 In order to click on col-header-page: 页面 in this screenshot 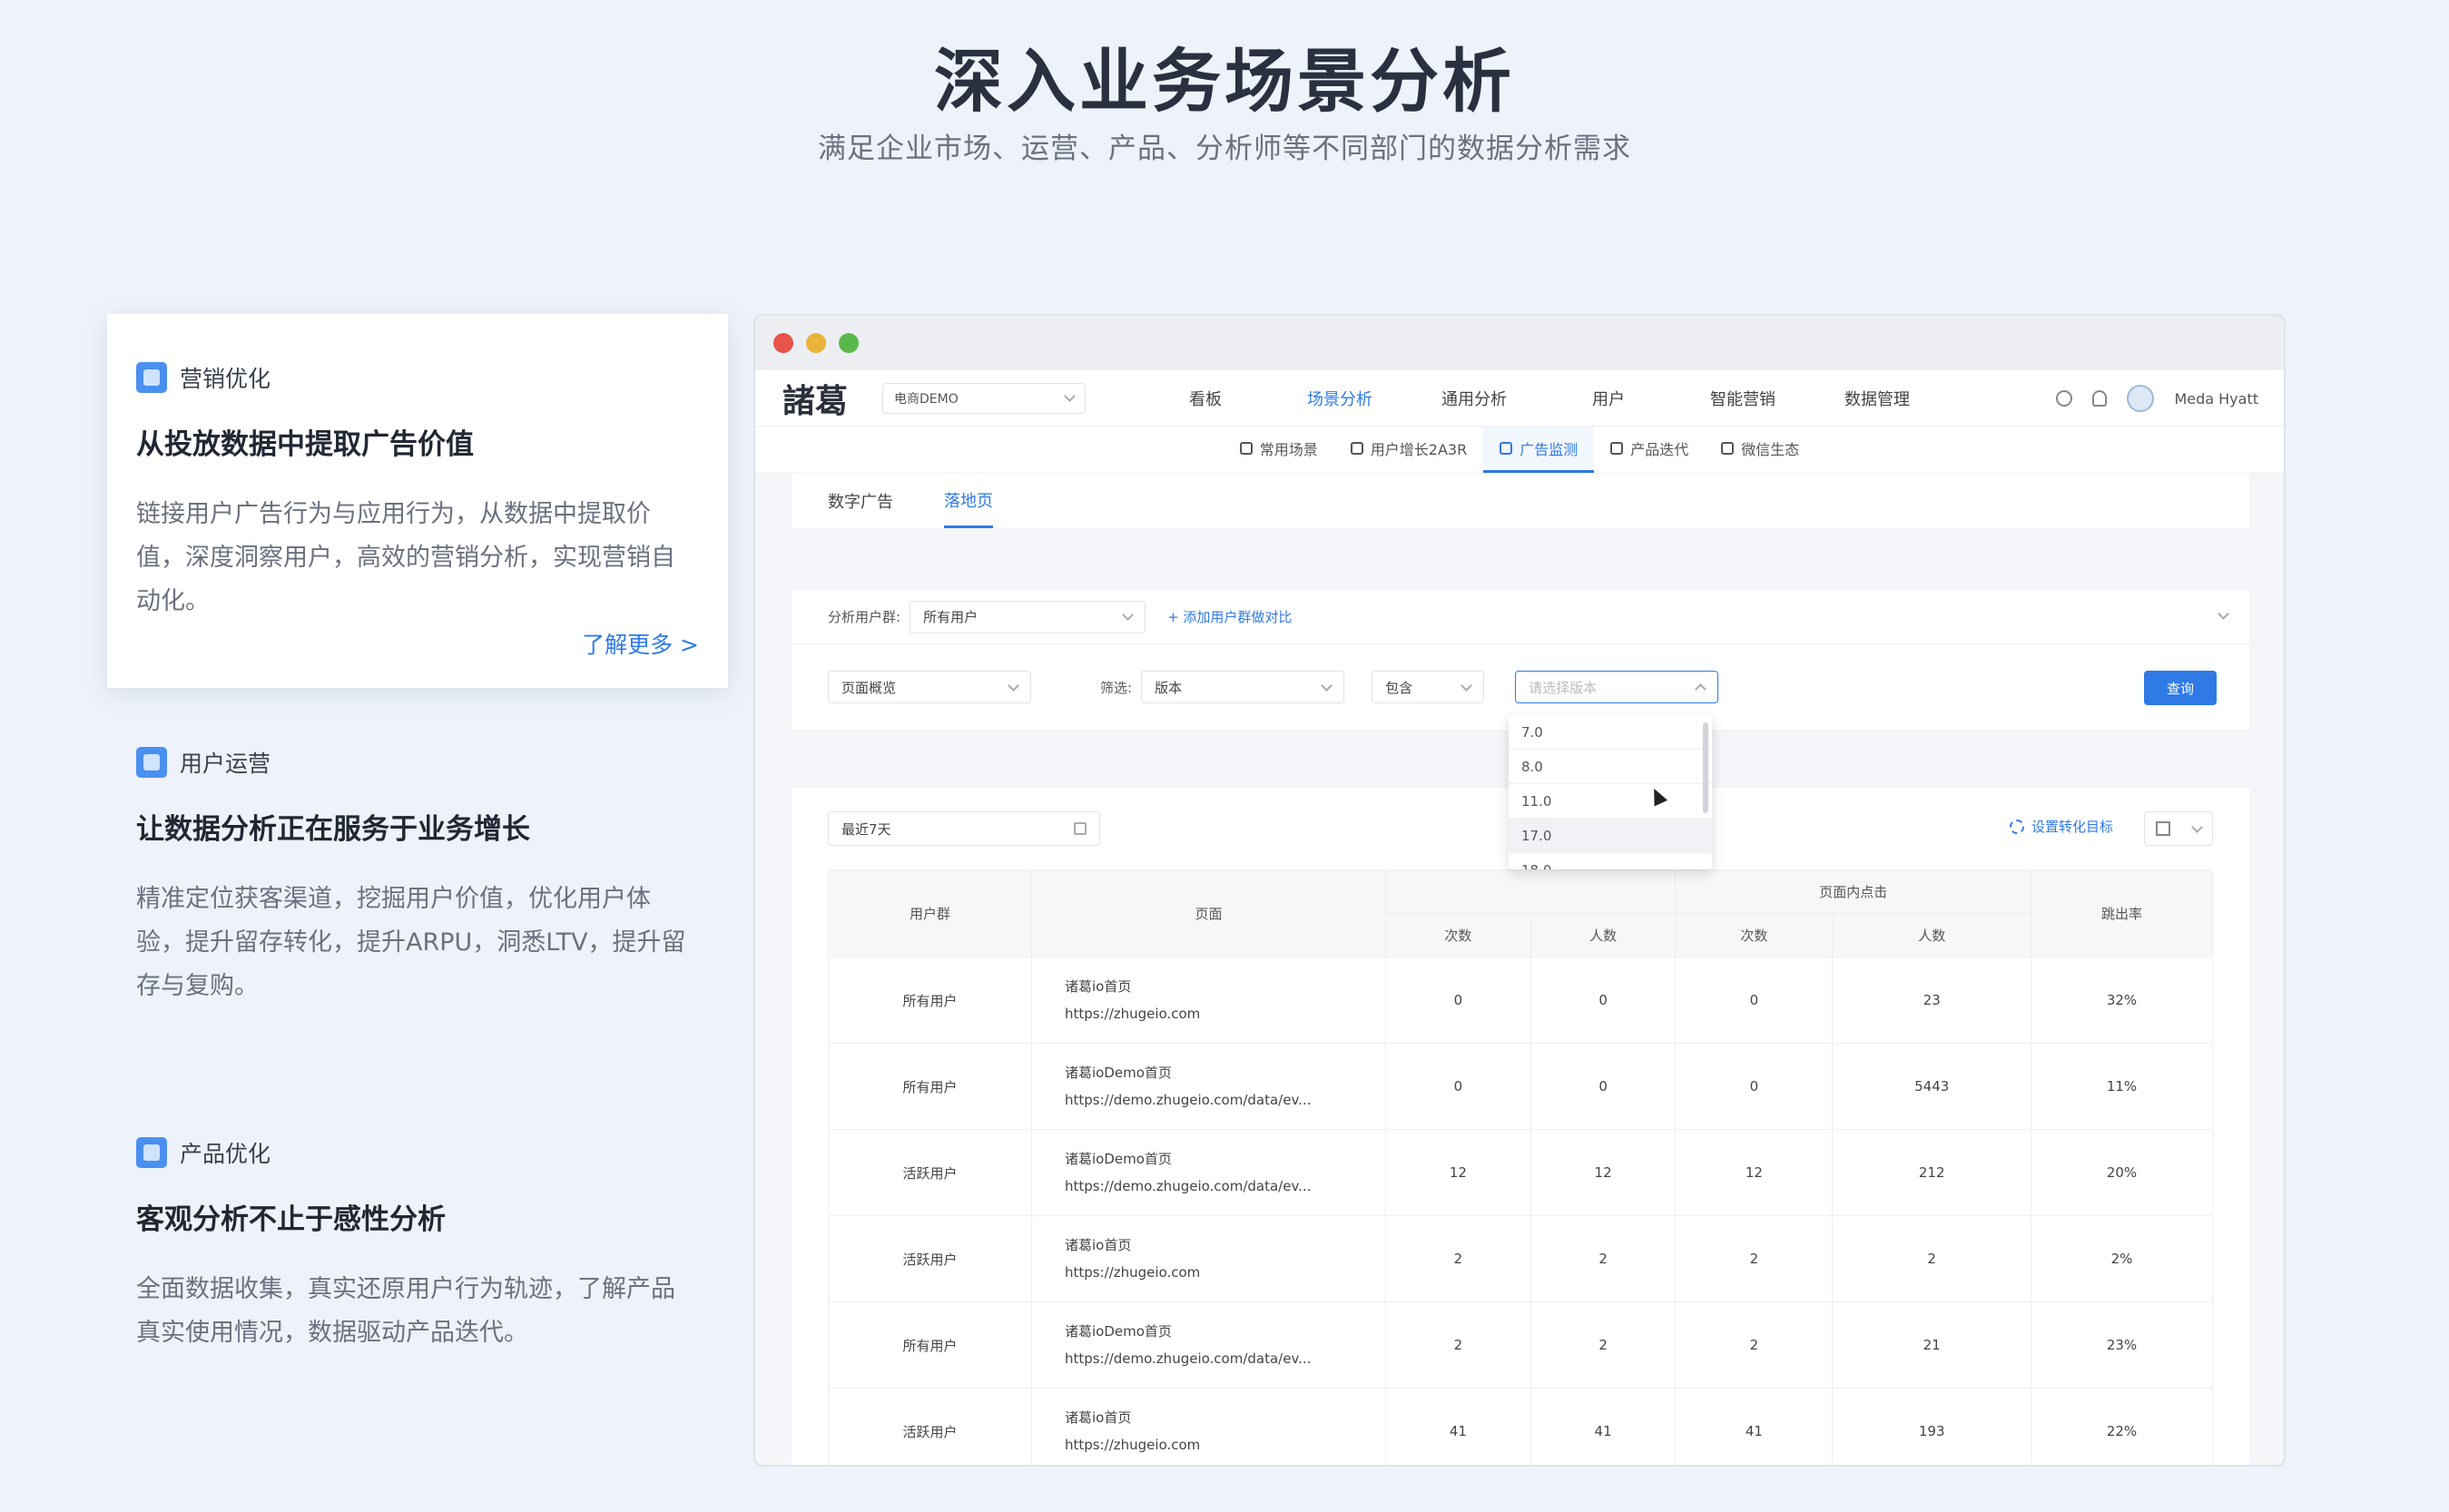, I will do `click(1208, 913)`.